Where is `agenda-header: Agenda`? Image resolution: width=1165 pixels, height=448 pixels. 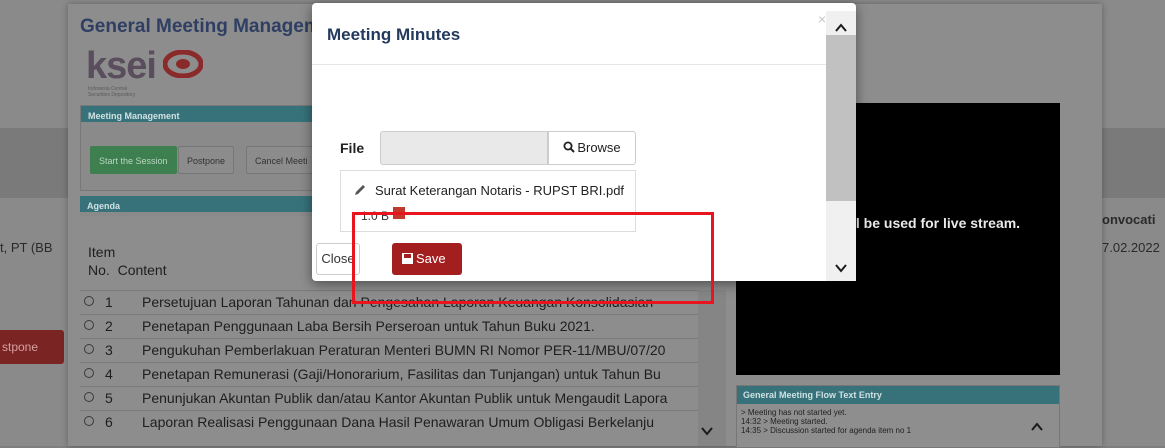 agenda-header: Agenda is located at coordinates (200, 204).